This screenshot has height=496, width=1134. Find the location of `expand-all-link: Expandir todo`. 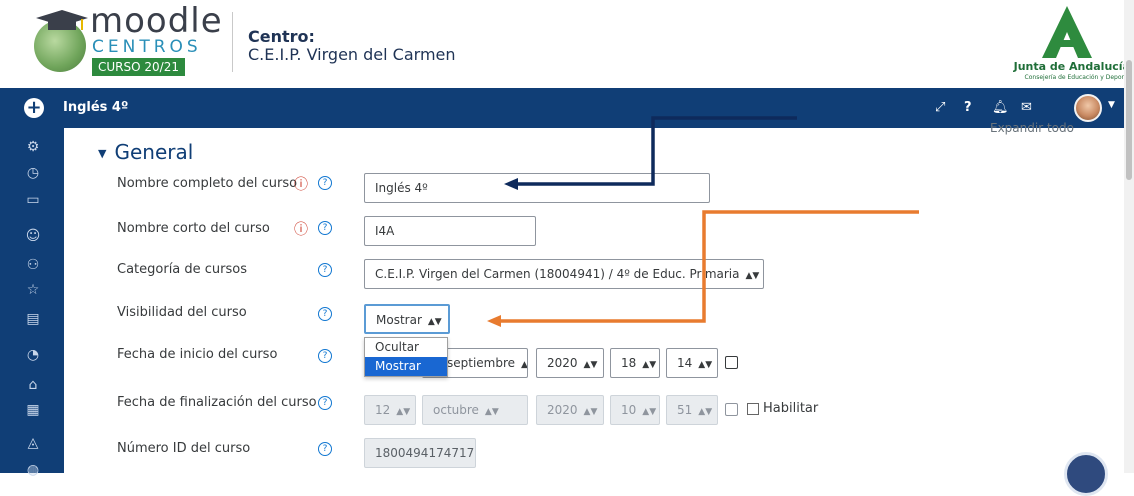

expand-all-link: Expandir todo is located at coordinates (1032, 128).